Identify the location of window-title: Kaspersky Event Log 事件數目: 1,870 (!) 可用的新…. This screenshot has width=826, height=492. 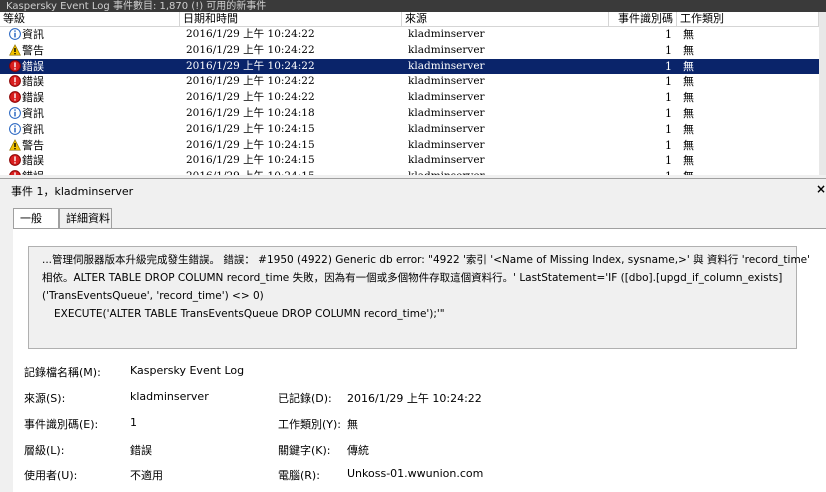
(136, 6).